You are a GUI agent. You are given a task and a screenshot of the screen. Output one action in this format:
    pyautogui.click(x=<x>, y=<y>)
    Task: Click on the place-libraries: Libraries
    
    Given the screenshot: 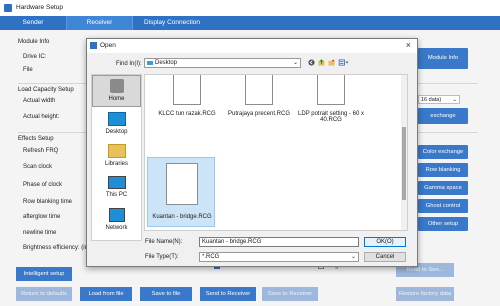 What is the action you would take?
    pyautogui.click(x=116, y=156)
    